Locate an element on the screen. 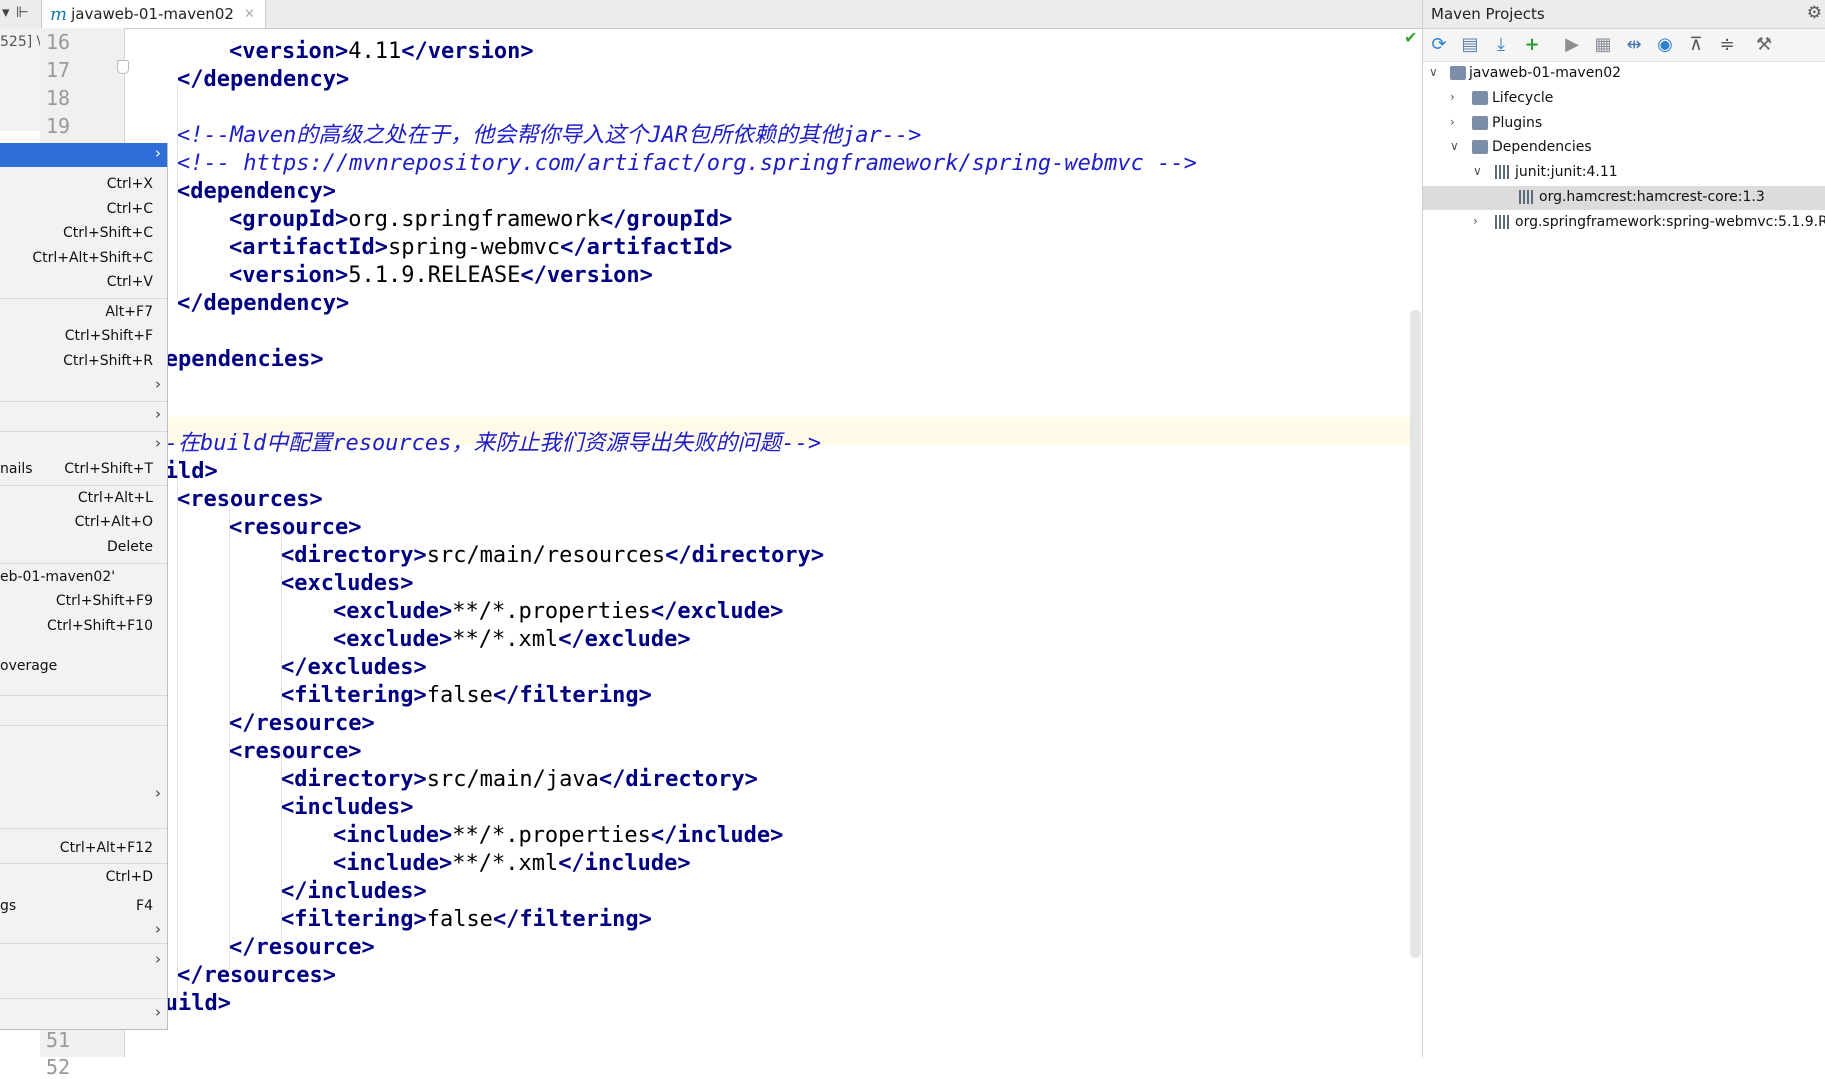 The width and height of the screenshot is (1825, 1079). add-icon: + is located at coordinates (1532, 45).